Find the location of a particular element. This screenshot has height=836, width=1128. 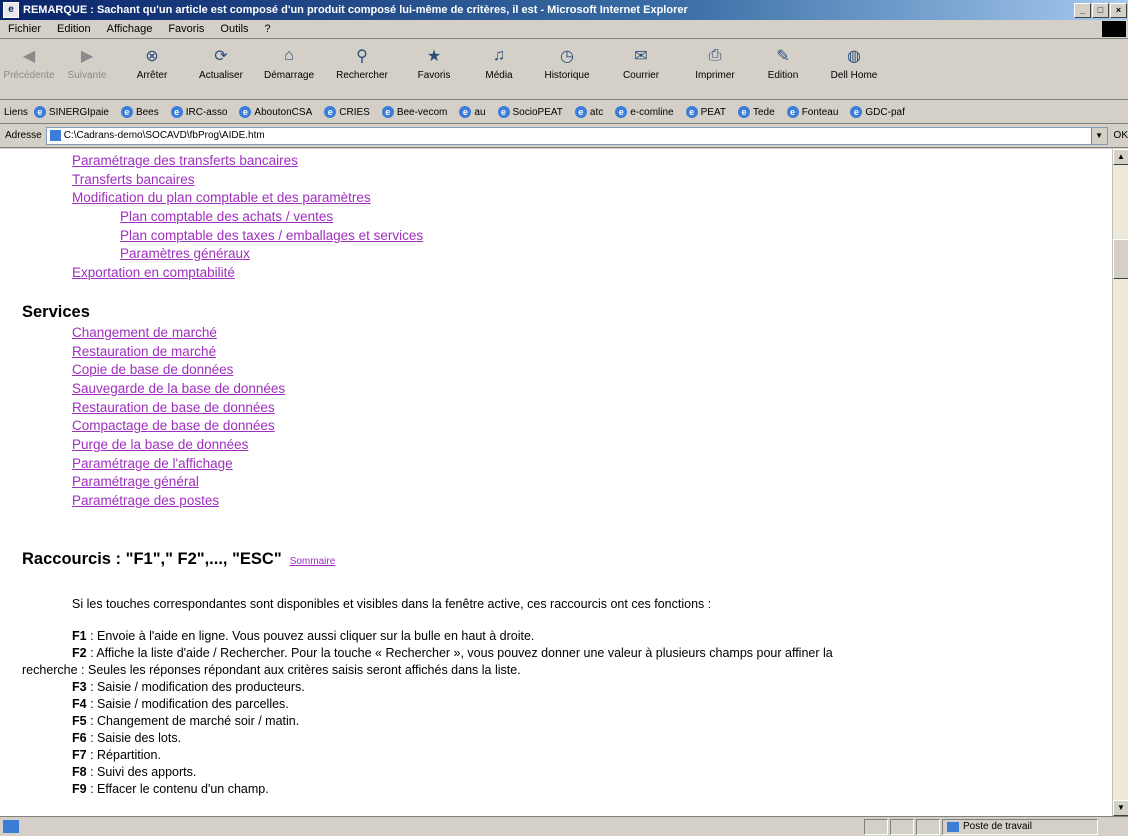

service-link: Paramétrage général is located at coordinates (135, 481).